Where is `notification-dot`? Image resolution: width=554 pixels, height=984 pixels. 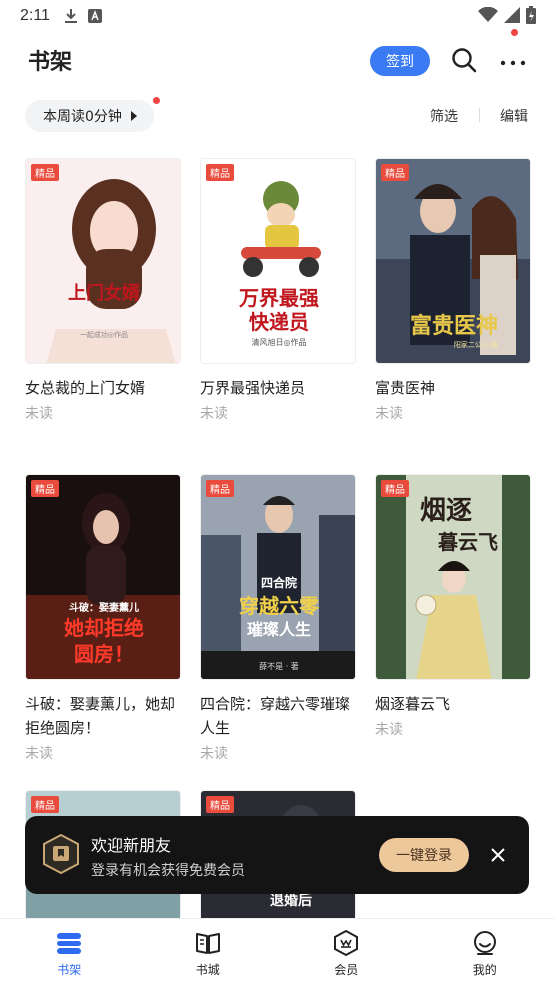 notification-dot is located at coordinates (514, 32).